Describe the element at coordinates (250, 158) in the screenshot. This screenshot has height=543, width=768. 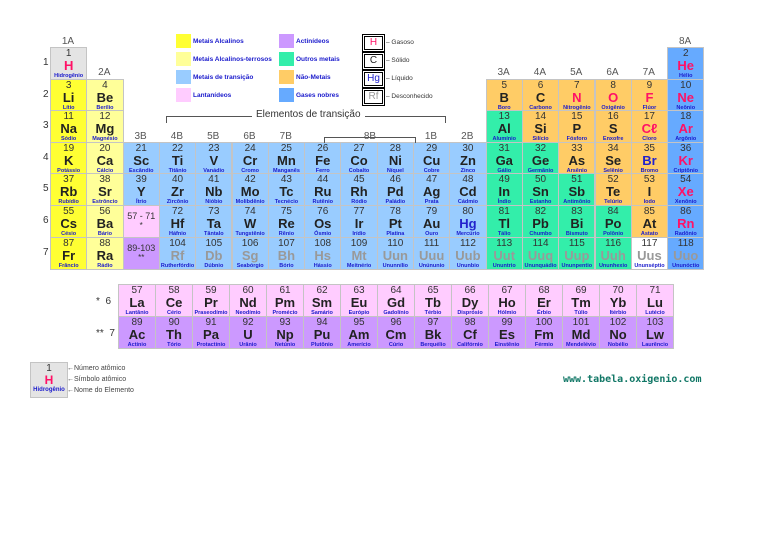
I see `element-cell-cr: 24 Cr Cromo` at that location.